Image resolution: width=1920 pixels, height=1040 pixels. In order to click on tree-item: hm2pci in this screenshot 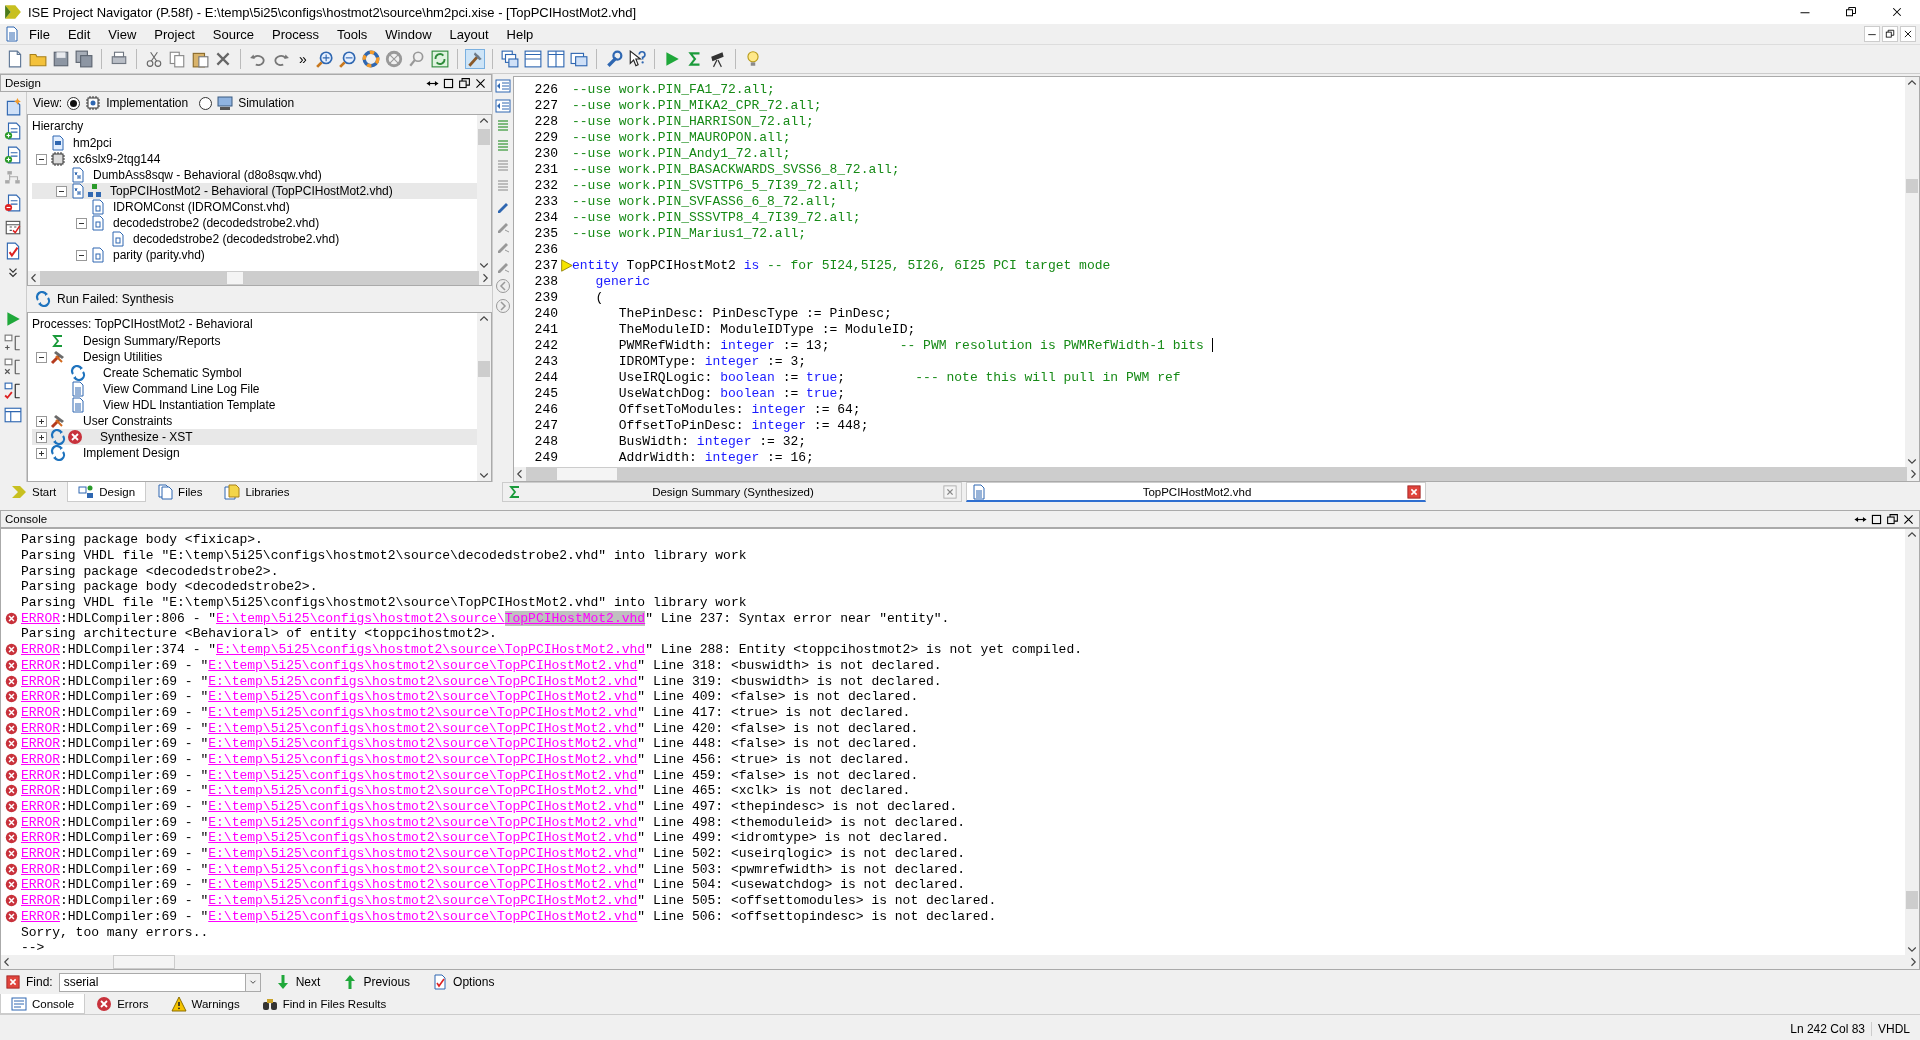, I will do `click(254, 143)`.